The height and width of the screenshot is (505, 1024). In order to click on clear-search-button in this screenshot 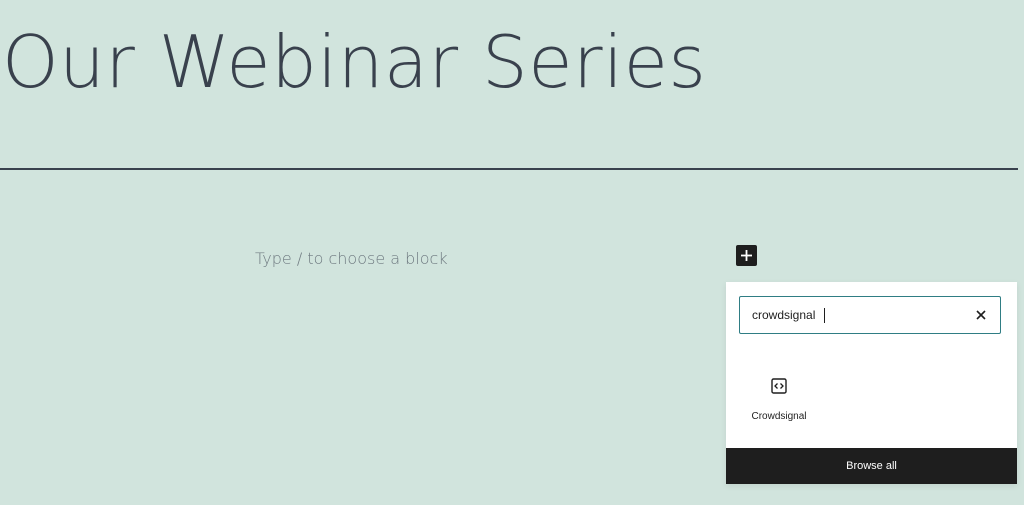, I will do `click(981, 315)`.